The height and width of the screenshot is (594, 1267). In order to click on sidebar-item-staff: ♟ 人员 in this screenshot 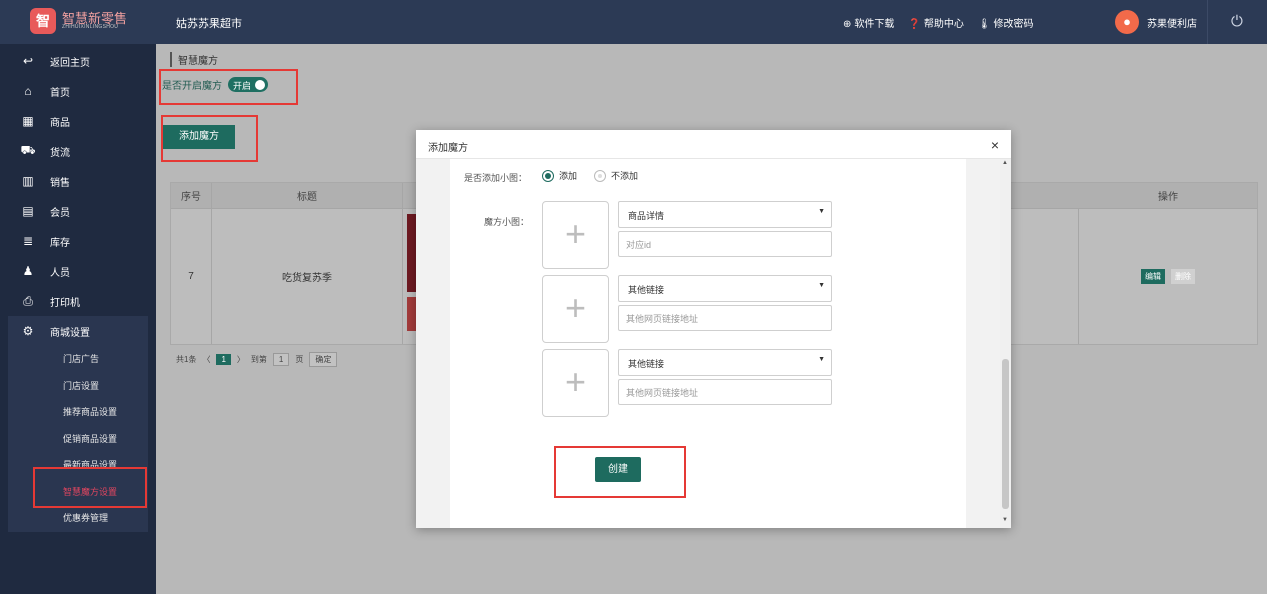, I will do `click(78, 271)`.